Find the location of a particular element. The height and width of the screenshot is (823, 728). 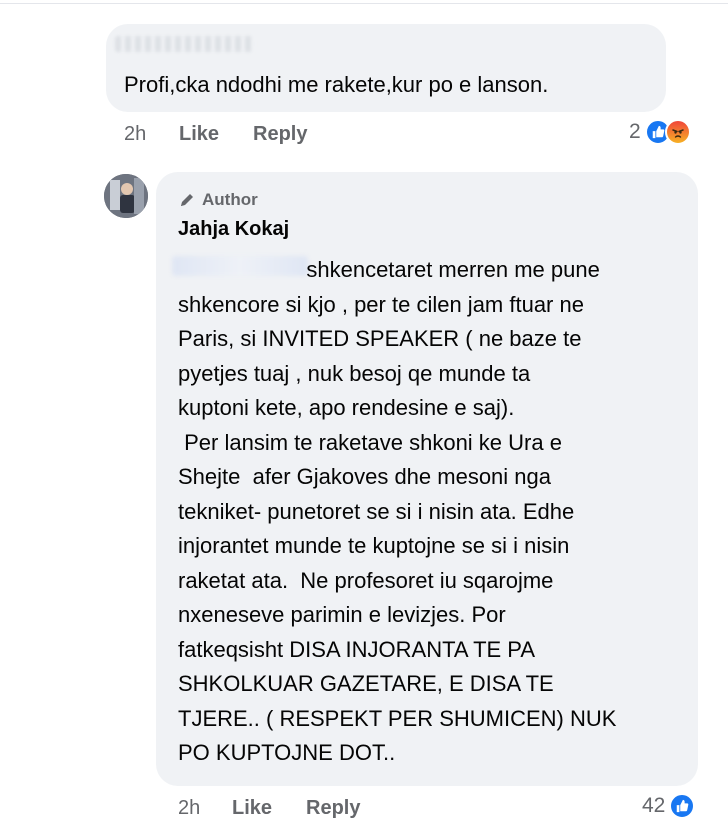

comment-line: Per lansim te raketave shkoni ke Ura e is located at coordinates (370, 442).